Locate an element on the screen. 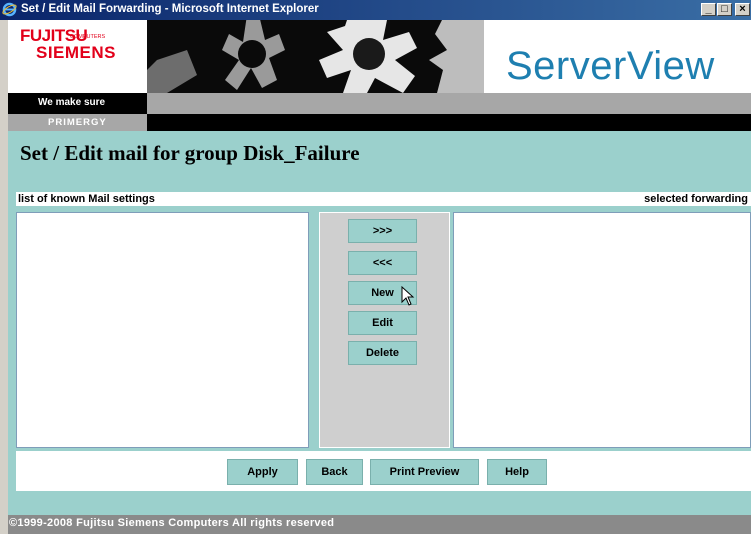 The image size is (751, 534). print-preview-button: Print Preview is located at coordinates (424, 472).